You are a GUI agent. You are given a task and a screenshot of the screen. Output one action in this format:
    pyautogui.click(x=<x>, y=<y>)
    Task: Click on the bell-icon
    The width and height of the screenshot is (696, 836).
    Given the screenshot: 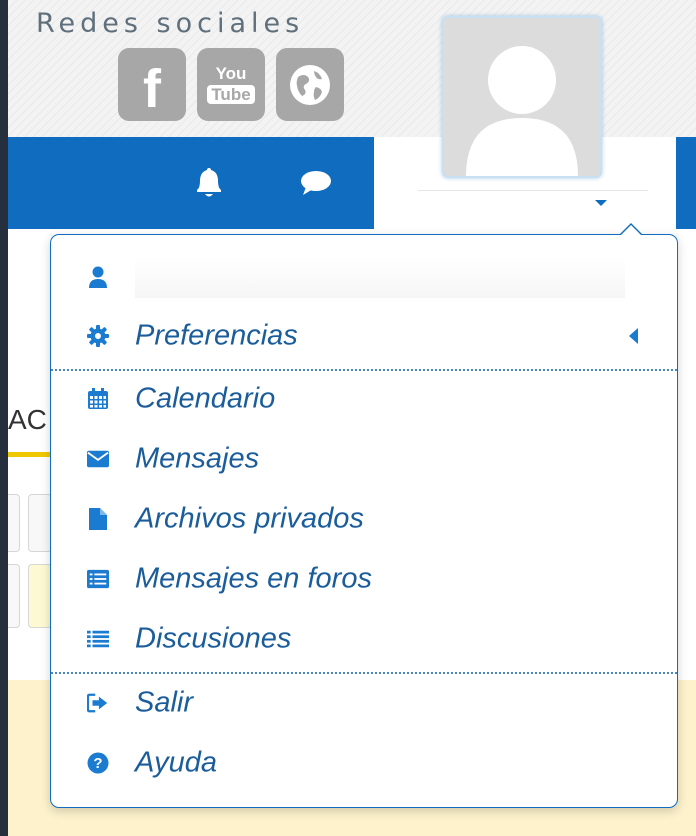 What is the action you would take?
    pyautogui.click(x=209, y=182)
    